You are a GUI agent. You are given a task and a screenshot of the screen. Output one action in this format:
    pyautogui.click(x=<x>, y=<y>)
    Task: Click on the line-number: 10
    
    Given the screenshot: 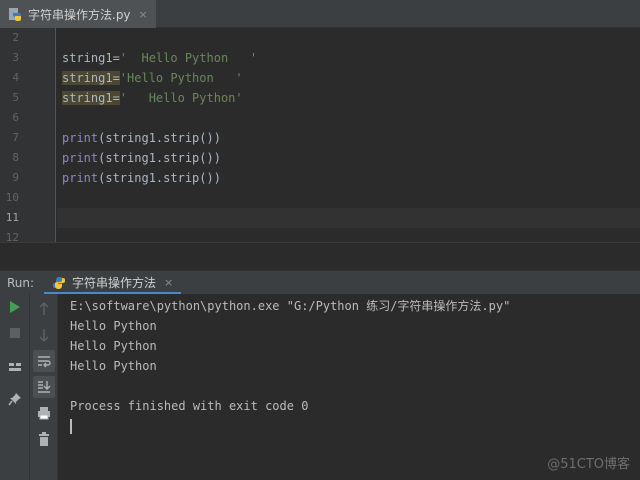 What is the action you would take?
    pyautogui.click(x=12, y=197)
    